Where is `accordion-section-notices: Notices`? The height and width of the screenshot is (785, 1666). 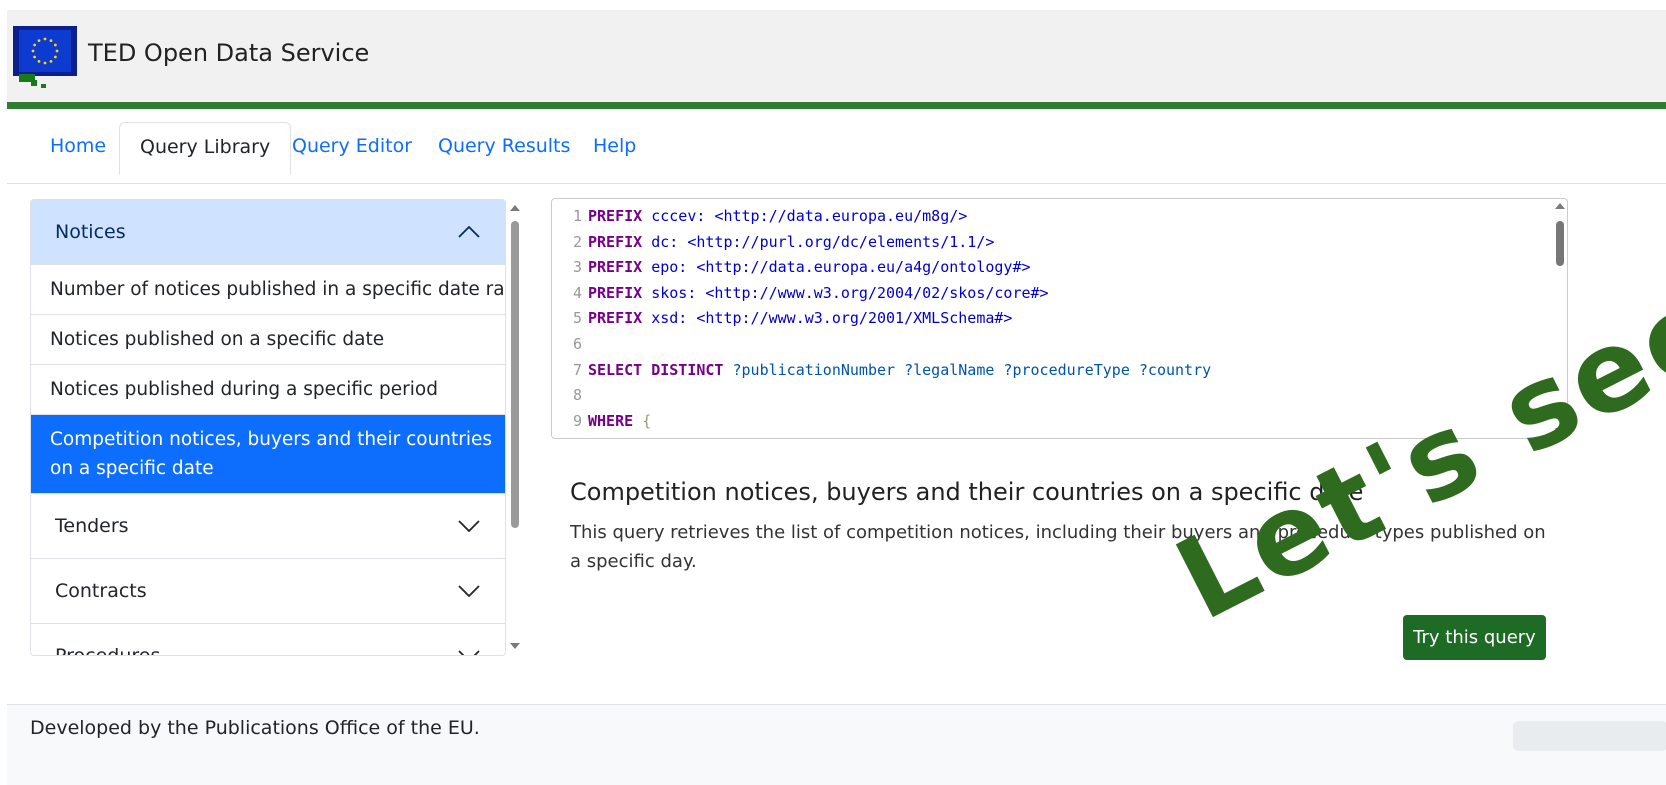 accordion-section-notices: Notices is located at coordinates (268, 232).